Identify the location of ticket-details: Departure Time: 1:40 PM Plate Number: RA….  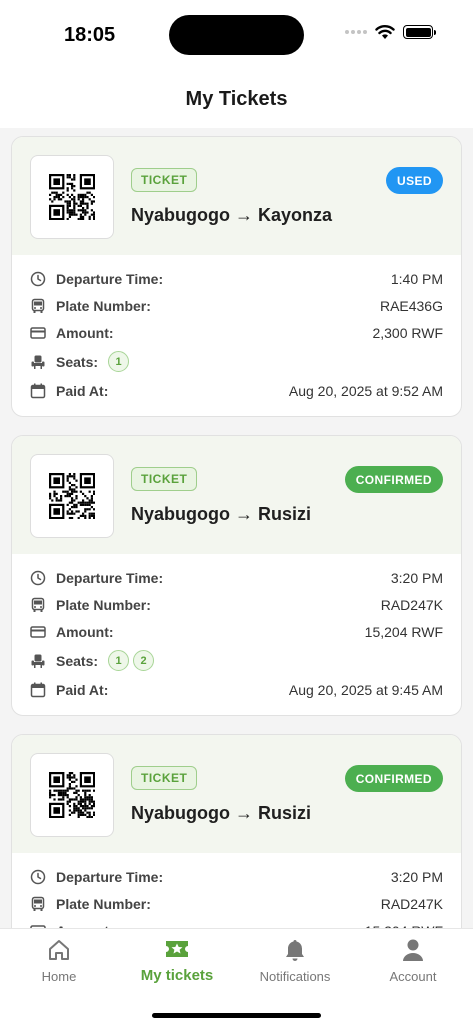
(236, 335).